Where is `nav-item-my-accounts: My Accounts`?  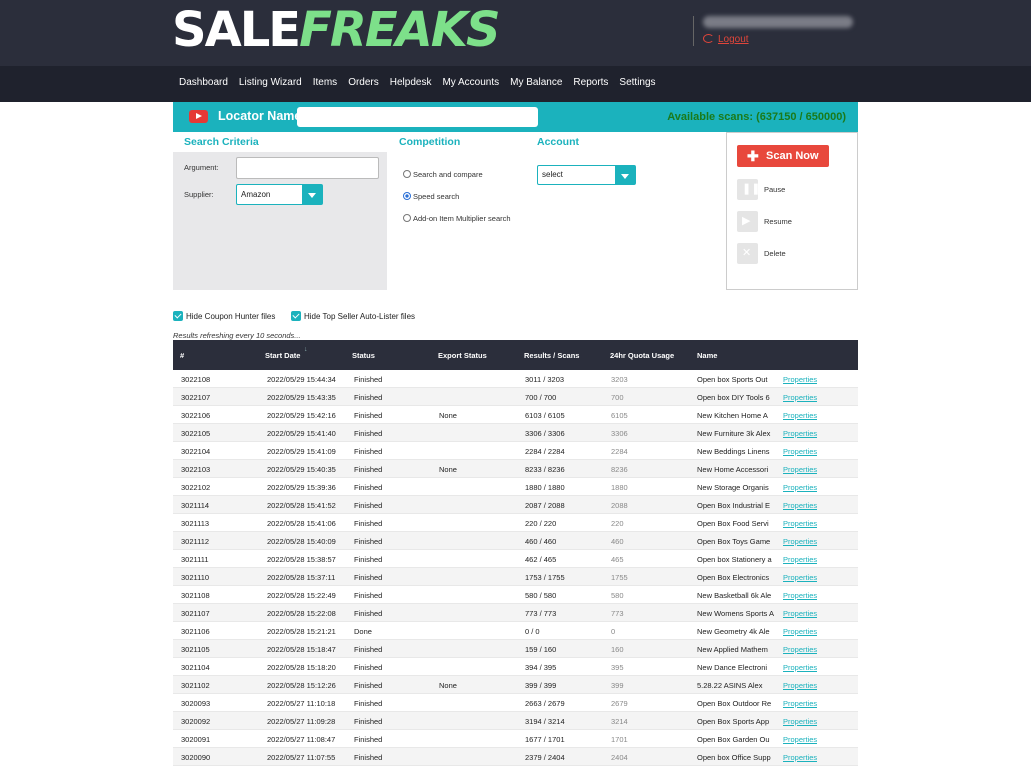 nav-item-my-accounts: My Accounts is located at coordinates (470, 82).